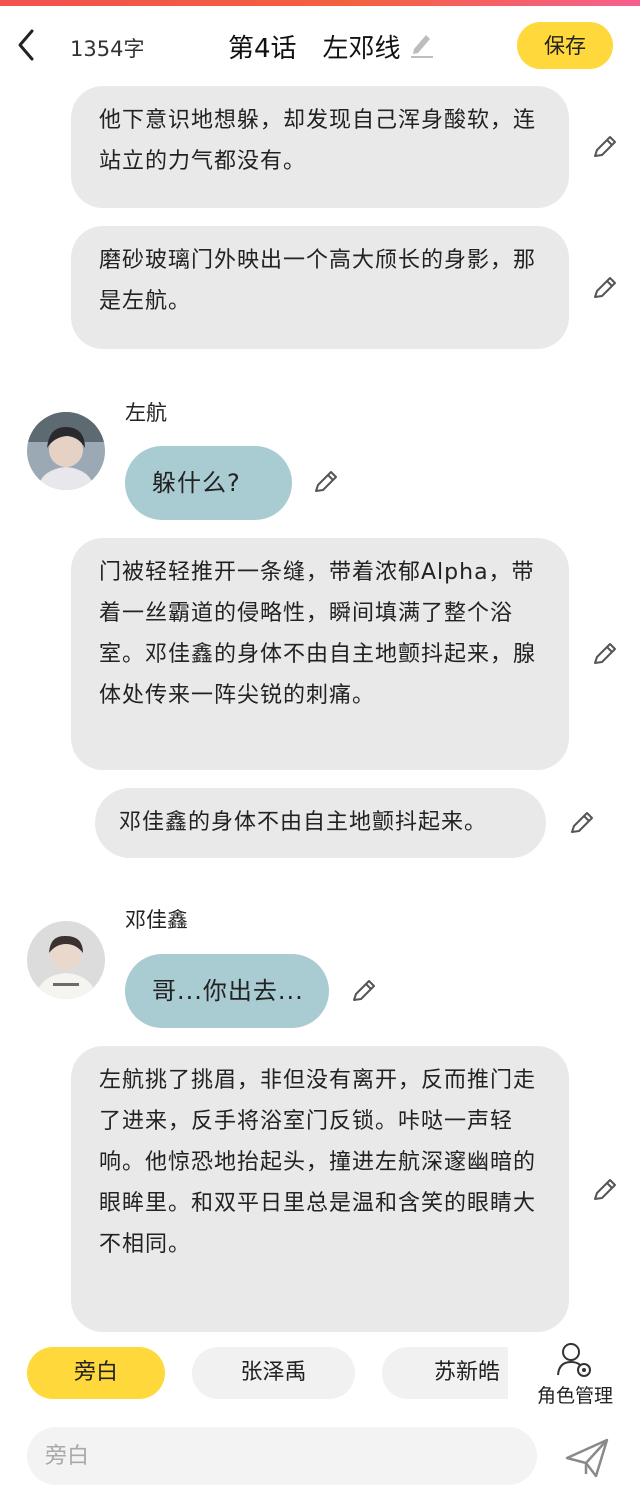 The height and width of the screenshot is (1507, 640). Describe the element at coordinates (314, 46) in the screenshot. I see `chapter-title: 第4话 左邓线` at that location.